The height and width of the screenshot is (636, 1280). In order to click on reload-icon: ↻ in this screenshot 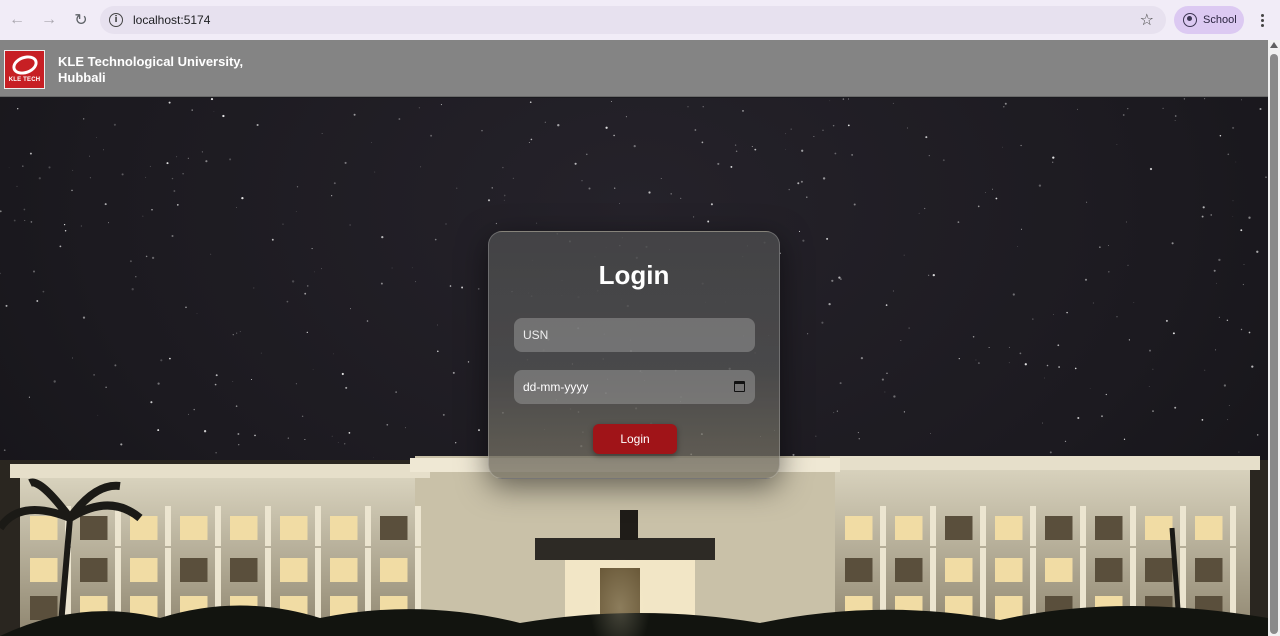, I will do `click(81, 20)`.